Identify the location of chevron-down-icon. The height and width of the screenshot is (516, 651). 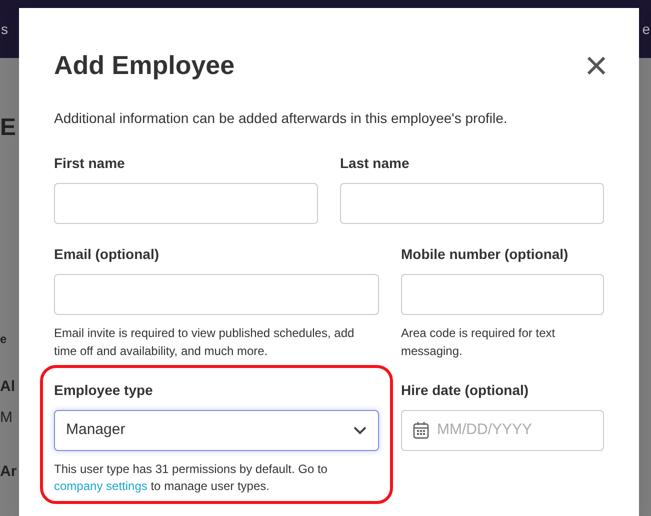
(360, 430).